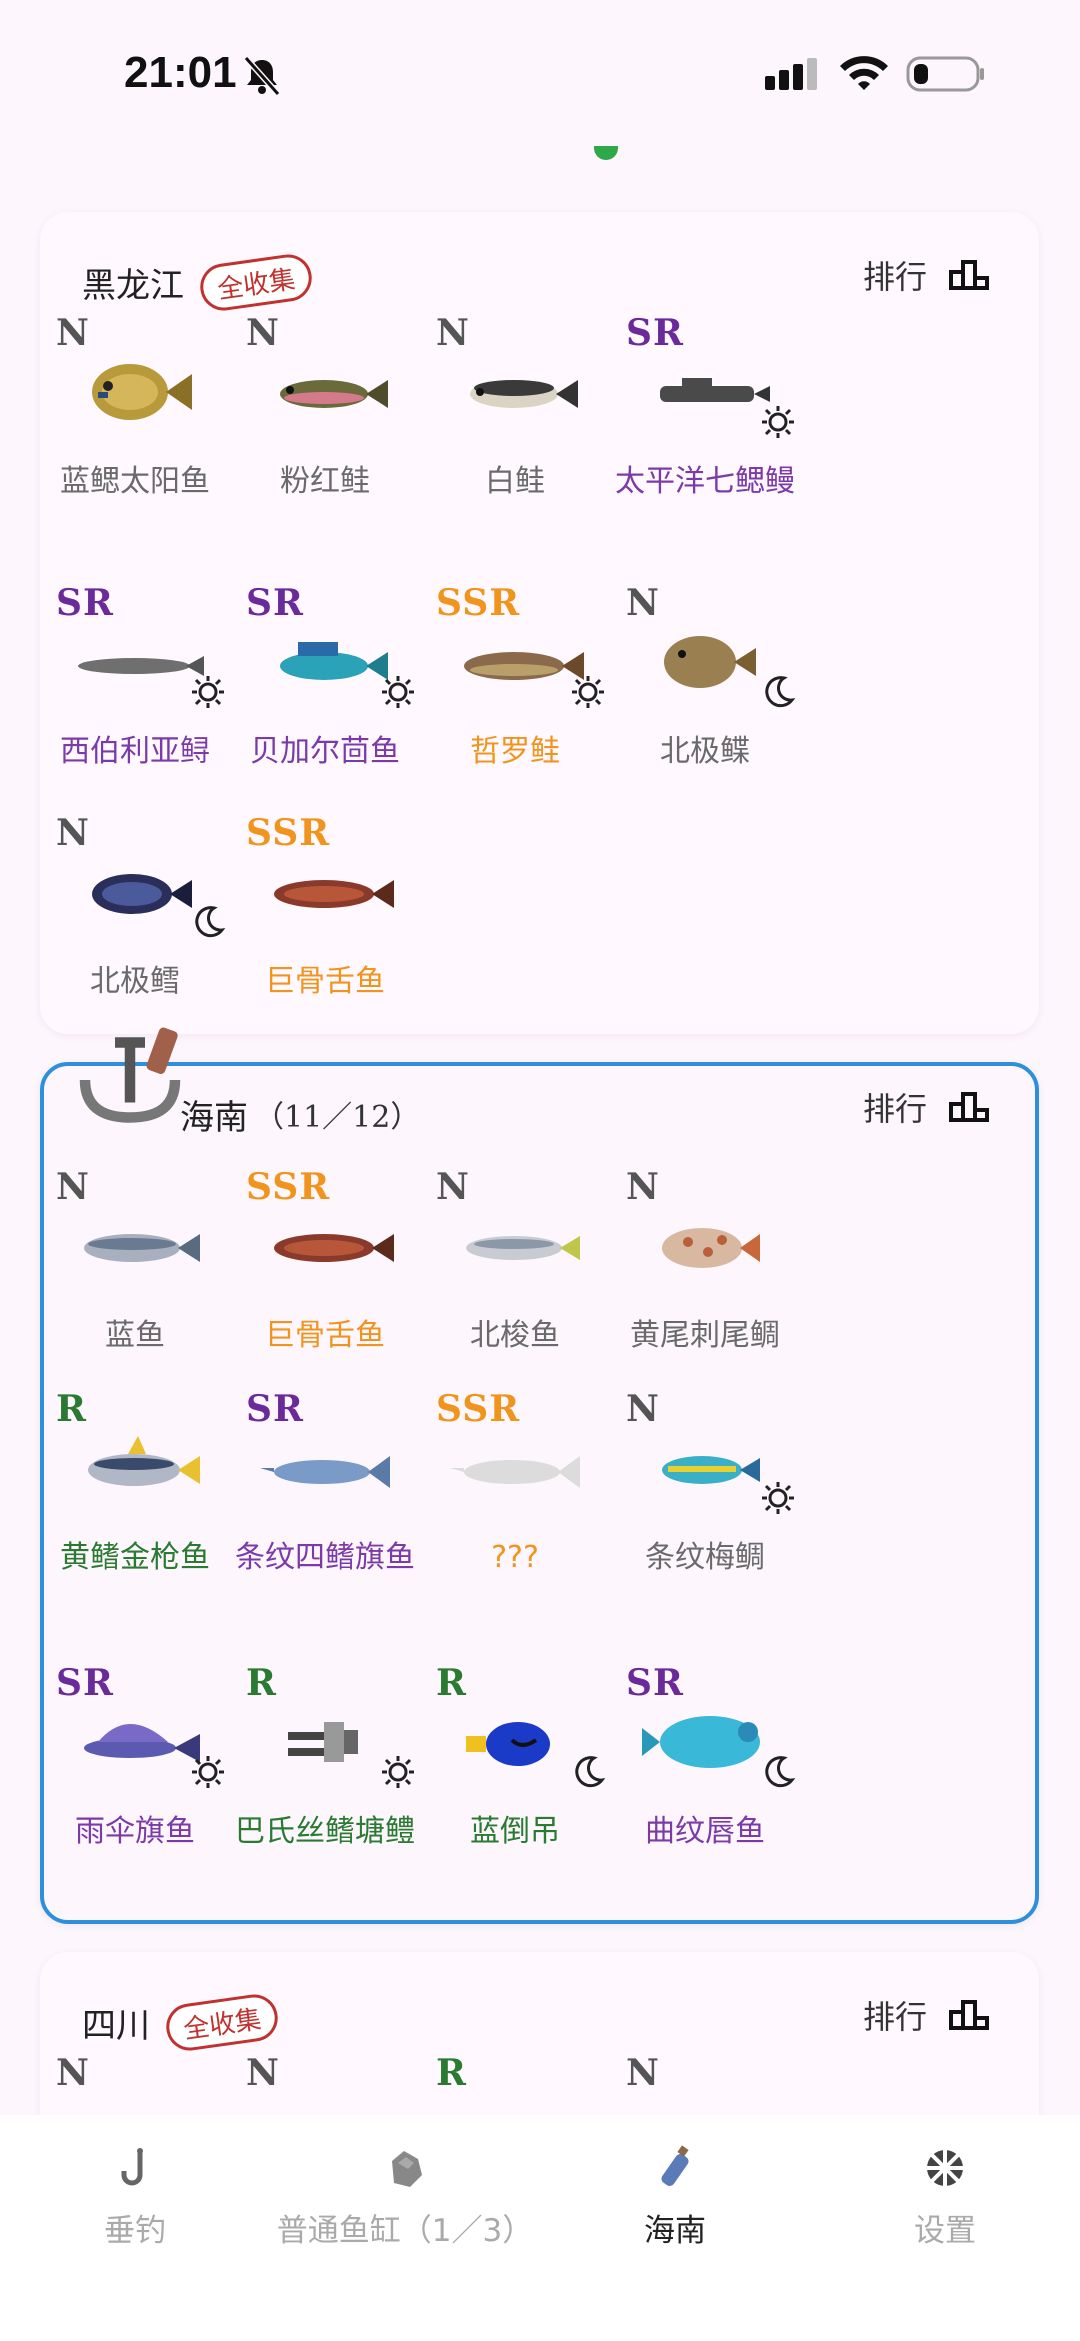 Image resolution: width=1080 pixels, height=2341 pixels. Describe the element at coordinates (515, 751) in the screenshot. I see `fish-name: 哲罗鲑` at that location.